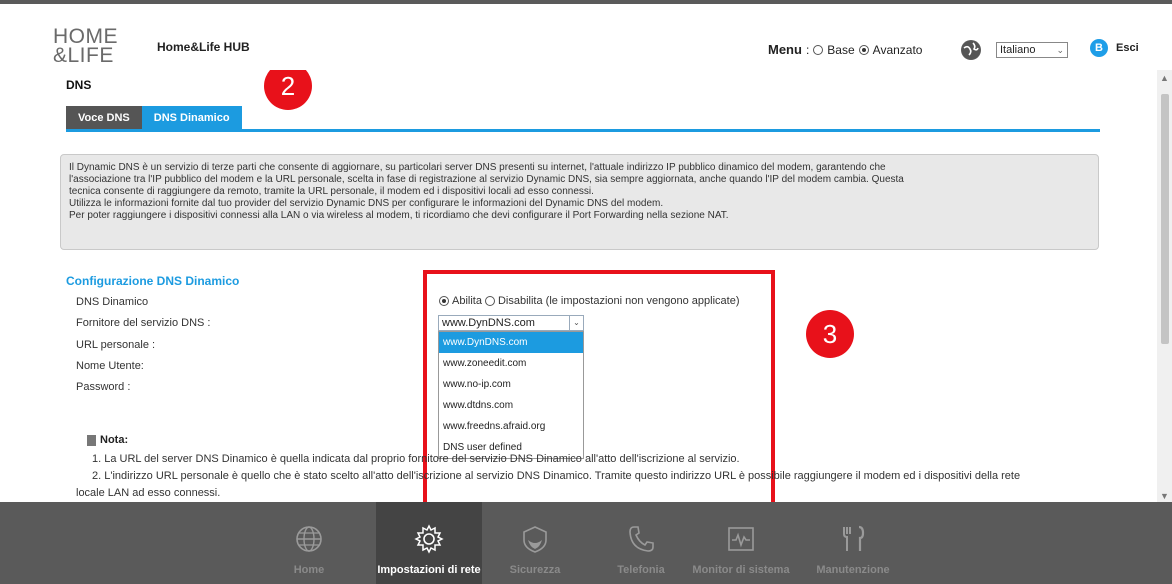 Image resolution: width=1172 pixels, height=584 pixels. I want to click on note-line-2b: locale LAN ad esso connessi., so click(148, 493).